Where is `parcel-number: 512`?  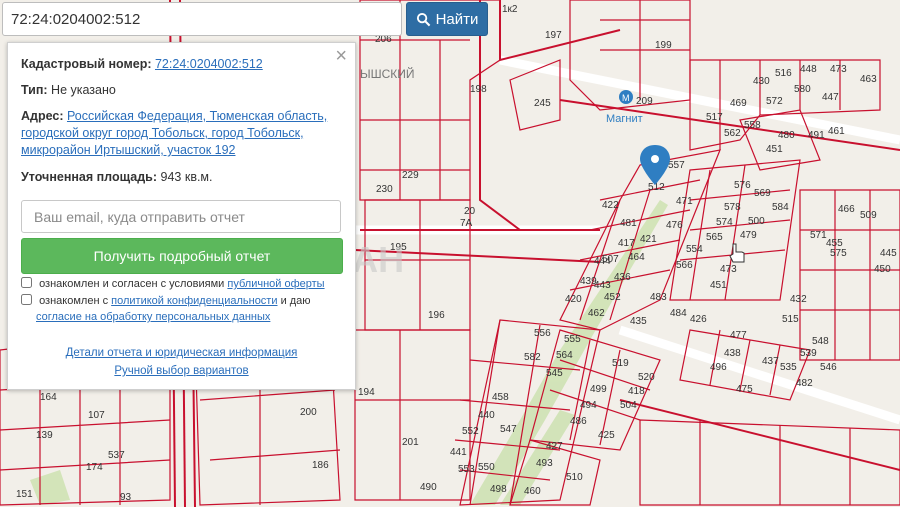
parcel-number: 512 is located at coordinates (656, 187).